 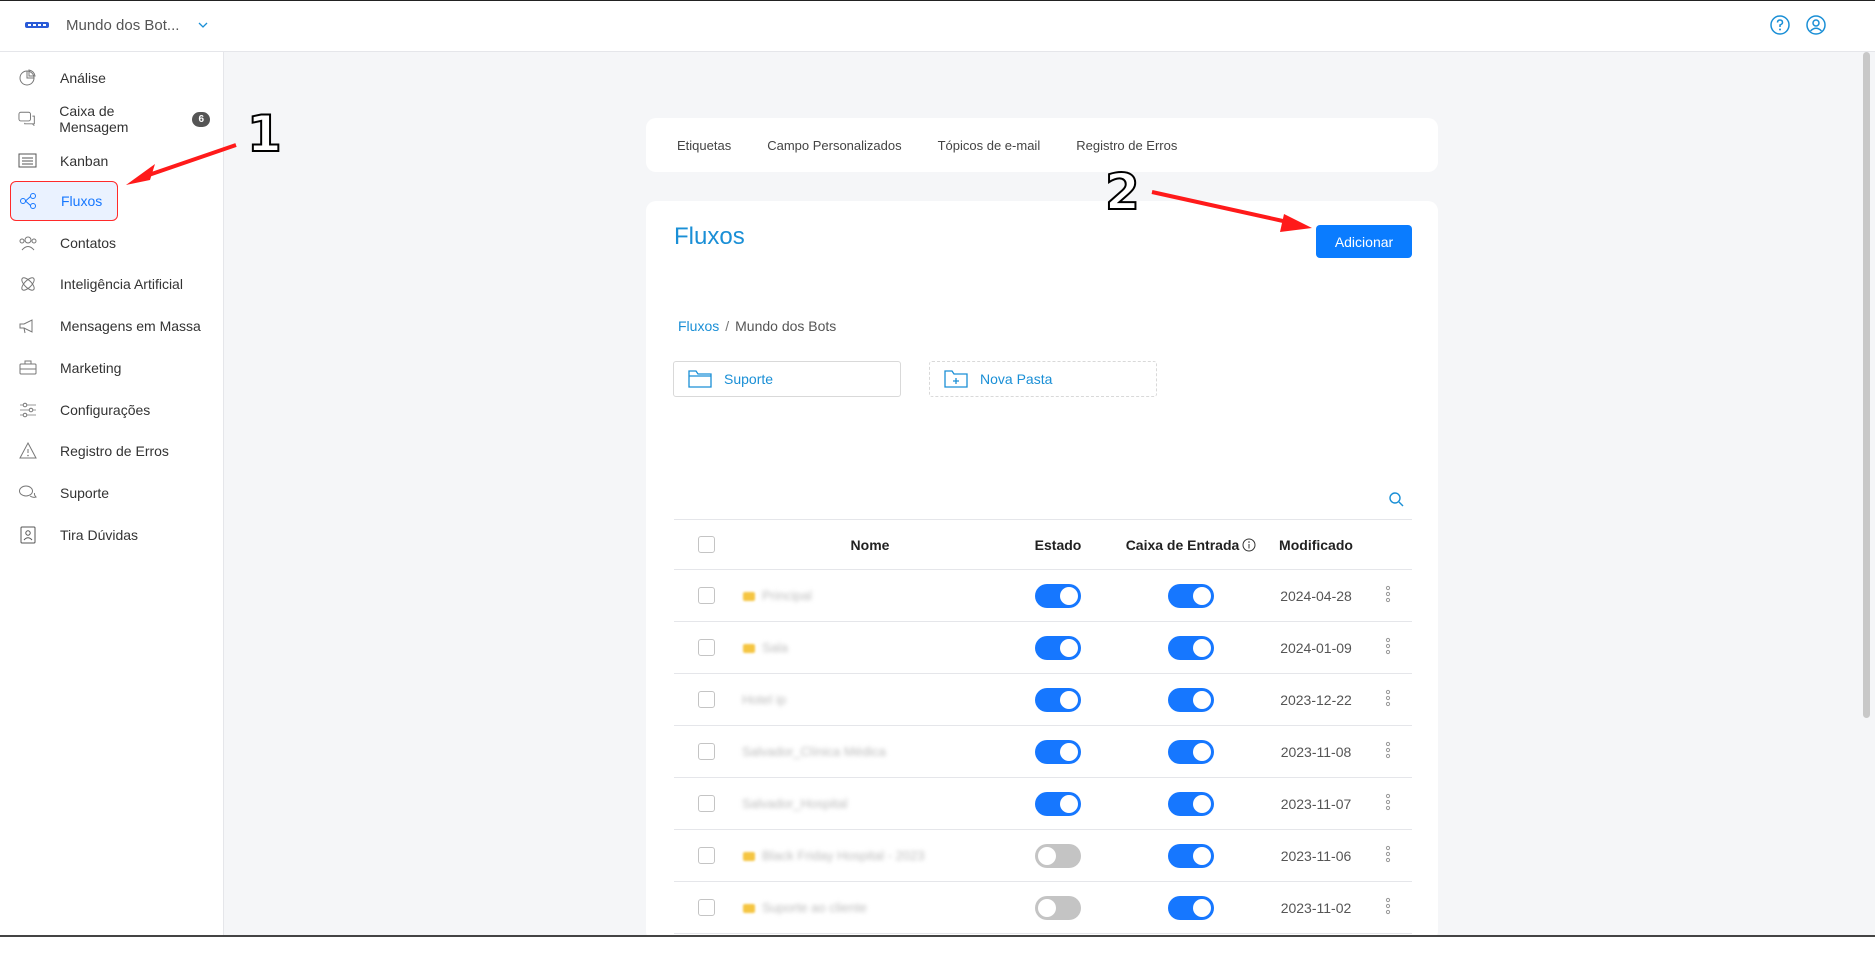 I want to click on table-row: Salvador_Clínica Médica 2023-11-08, so click(x=1043, y=751).